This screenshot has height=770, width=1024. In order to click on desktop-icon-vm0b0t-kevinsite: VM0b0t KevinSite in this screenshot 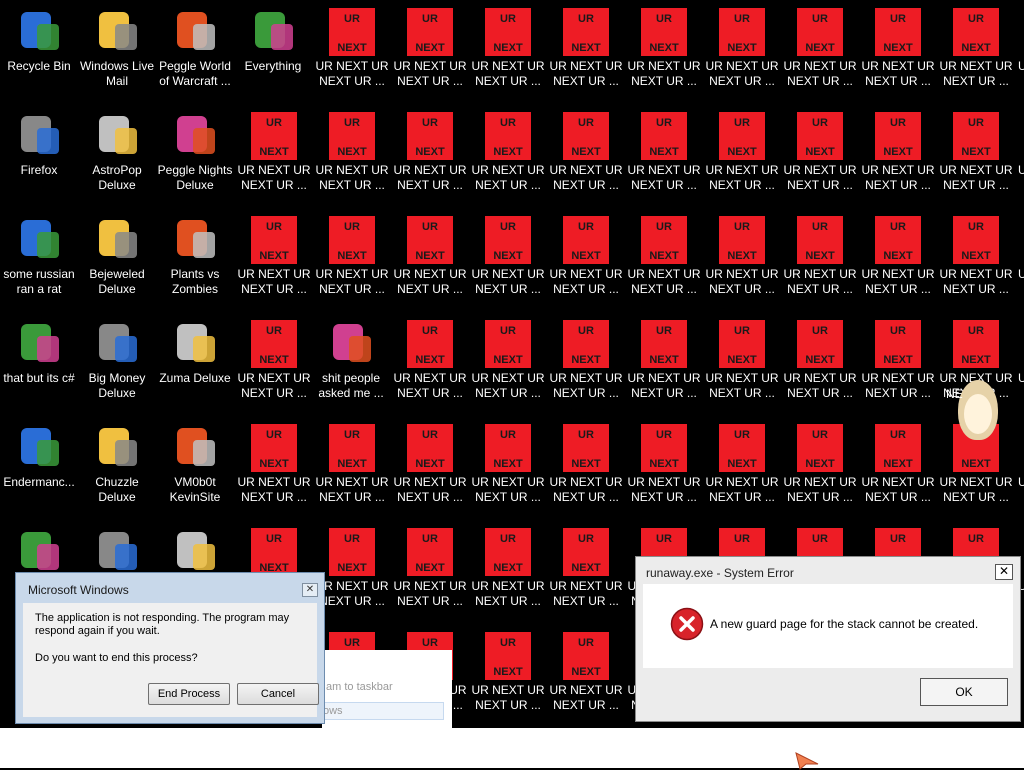, I will do `click(195, 470)`.